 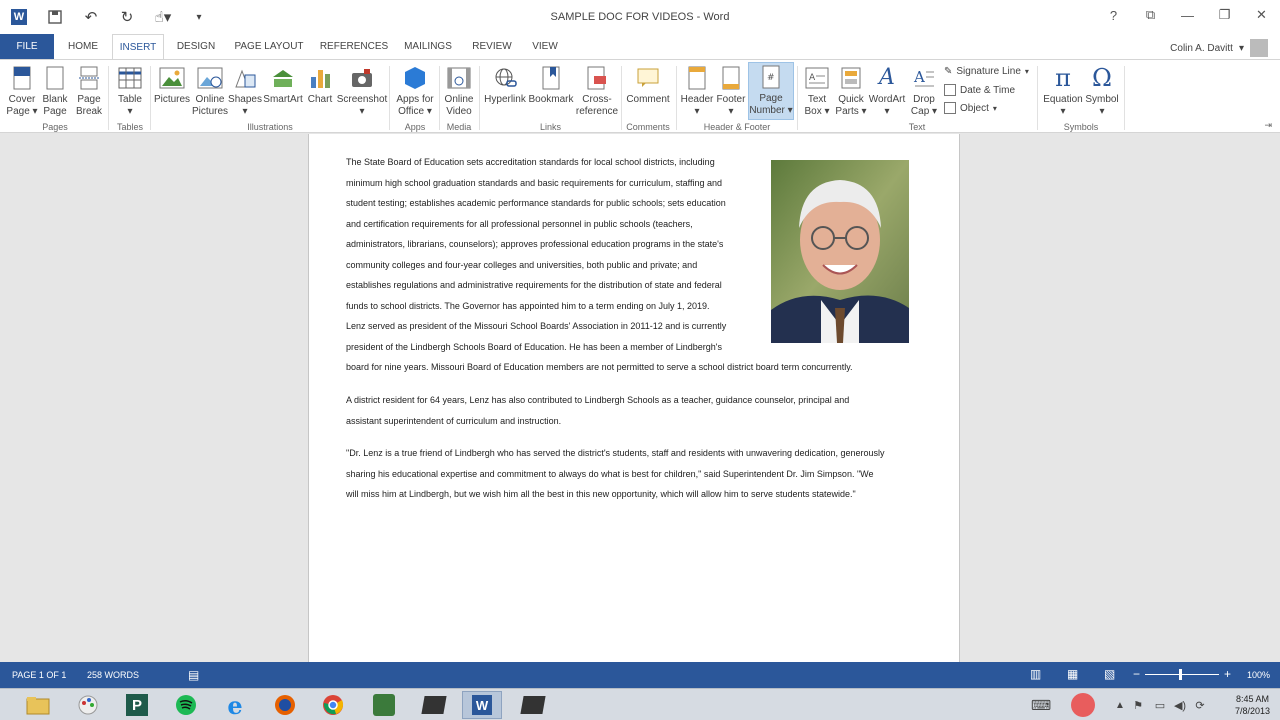 What do you see at coordinates (1224, 15) in the screenshot?
I see `restore-button: ❐` at bounding box center [1224, 15].